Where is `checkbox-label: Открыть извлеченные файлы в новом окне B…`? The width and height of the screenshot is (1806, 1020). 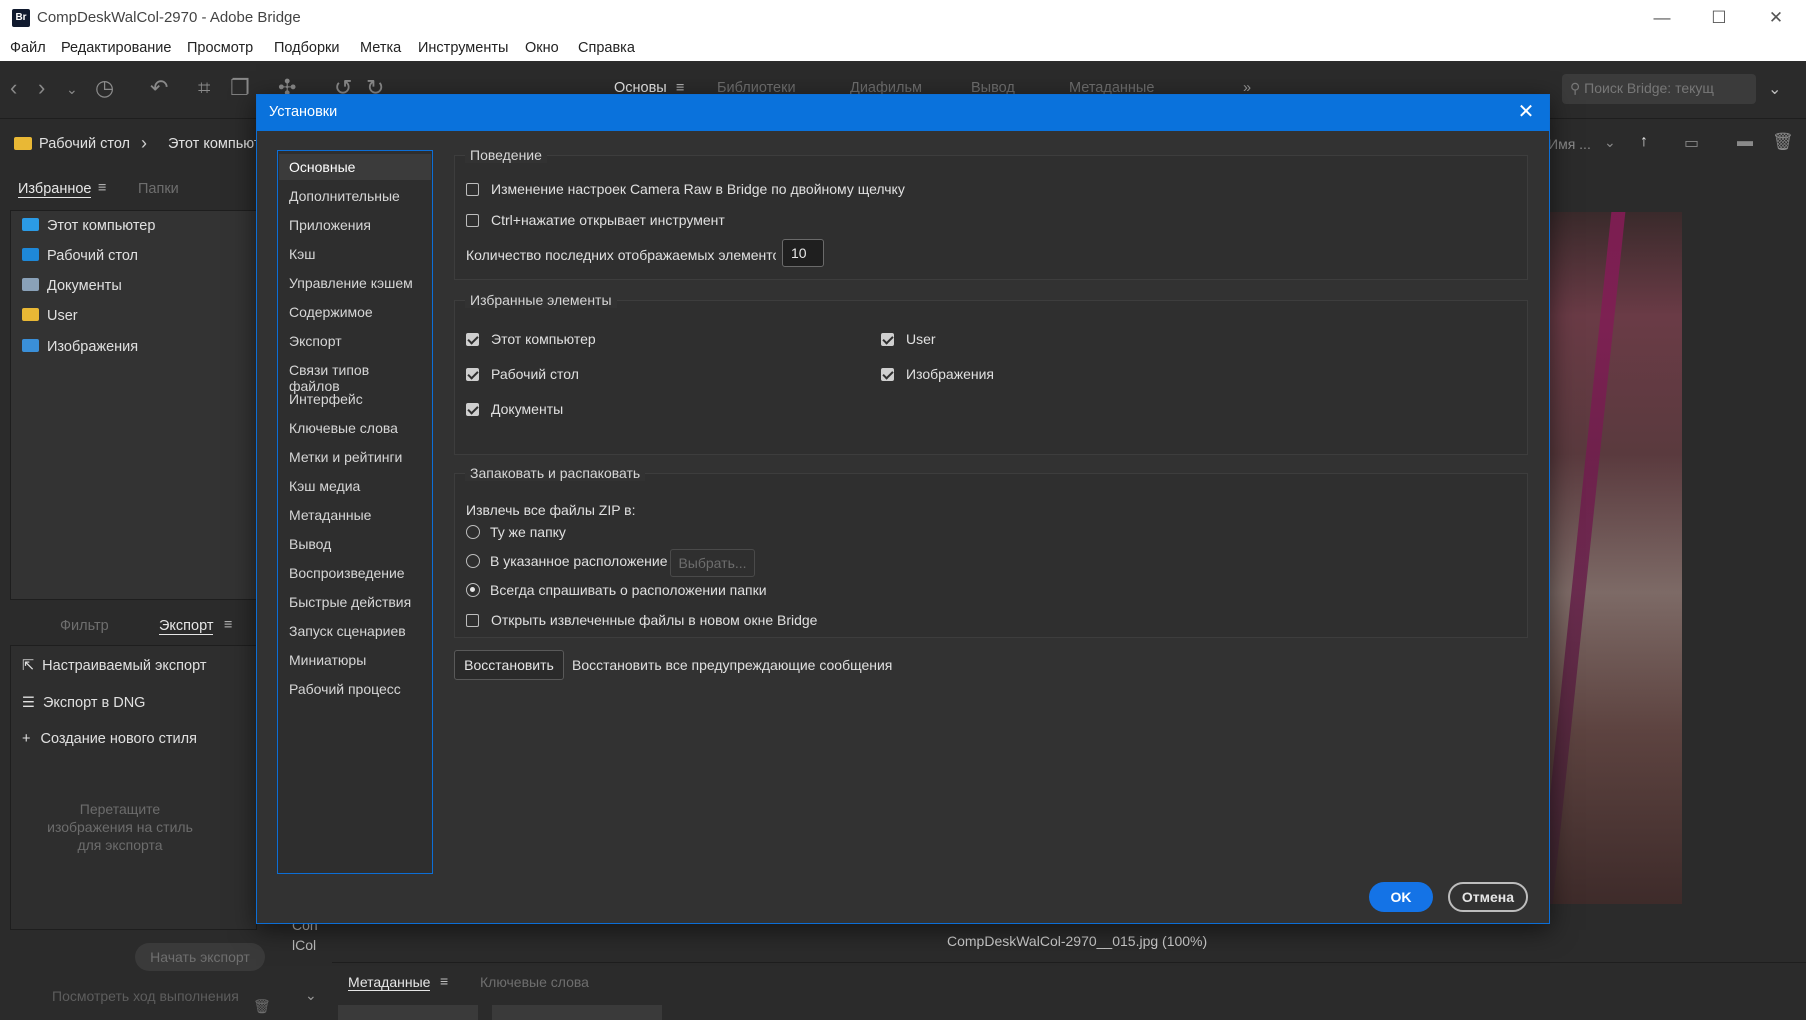
checkbox-label: Открыть извлеченные файлы в новом окне B… is located at coordinates (654, 620).